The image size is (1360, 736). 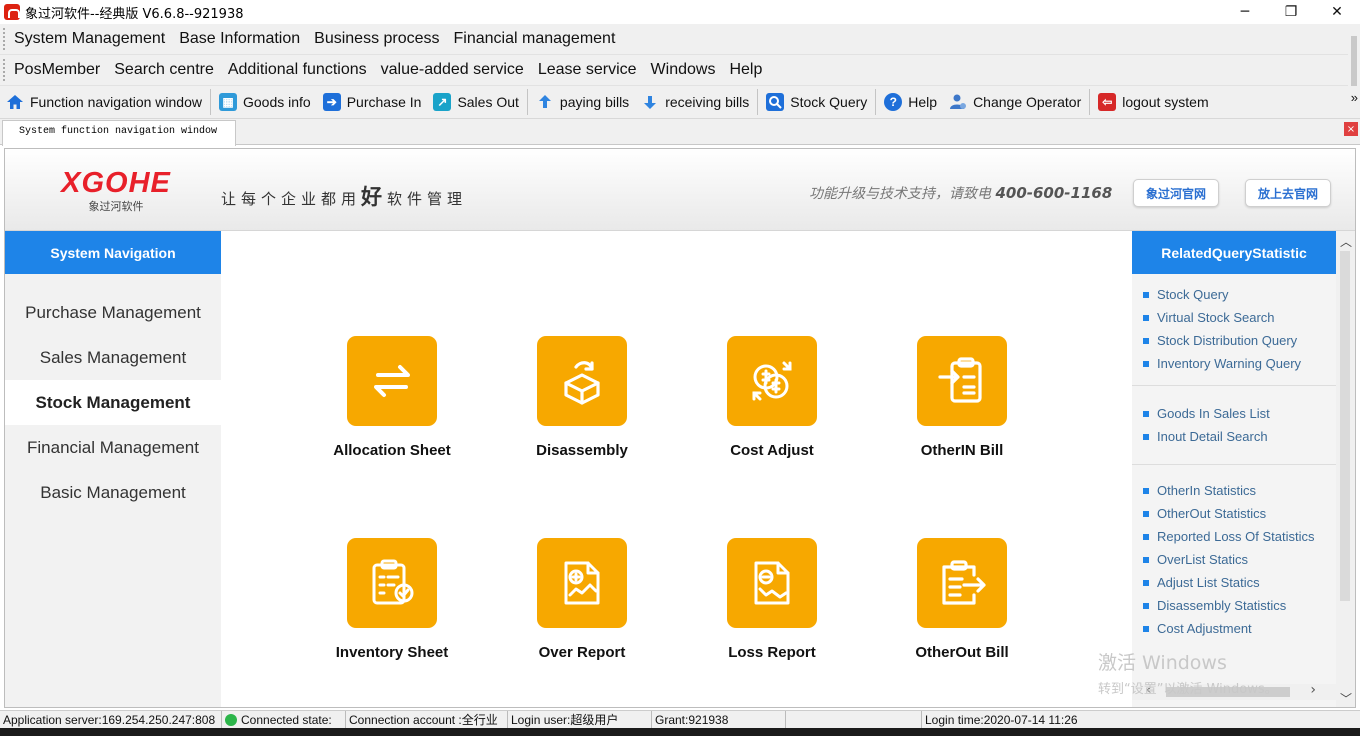 I want to click on menu-value-added-service: value-added service, so click(x=452, y=70).